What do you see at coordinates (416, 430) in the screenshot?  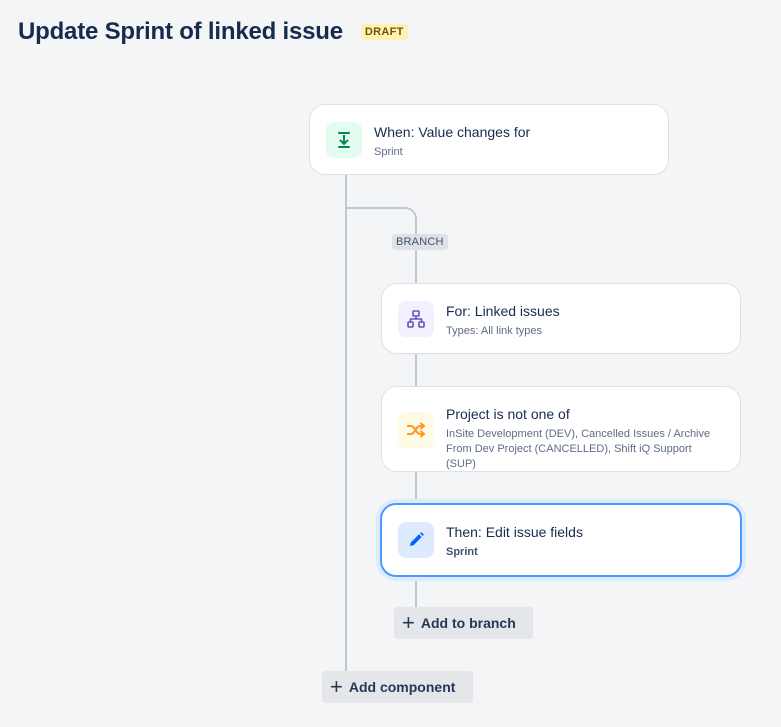 I see `shuffle-icon` at bounding box center [416, 430].